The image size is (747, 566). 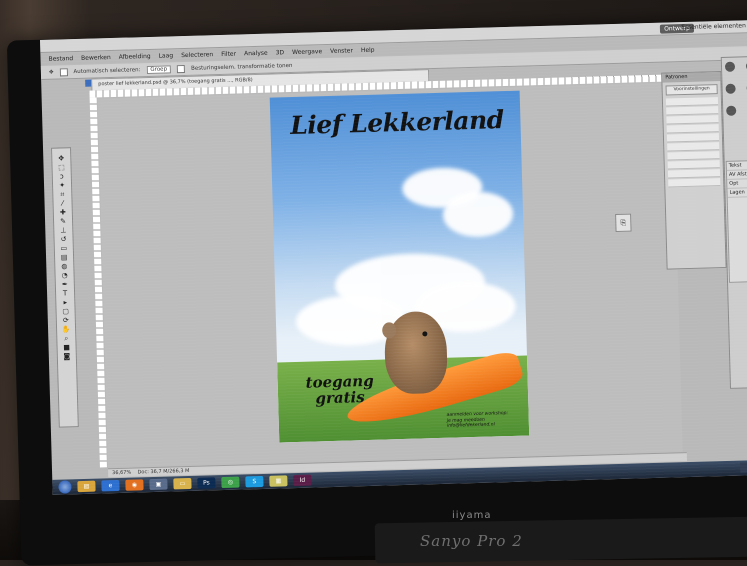 I want to click on menu-laag: Laag, so click(x=166, y=55).